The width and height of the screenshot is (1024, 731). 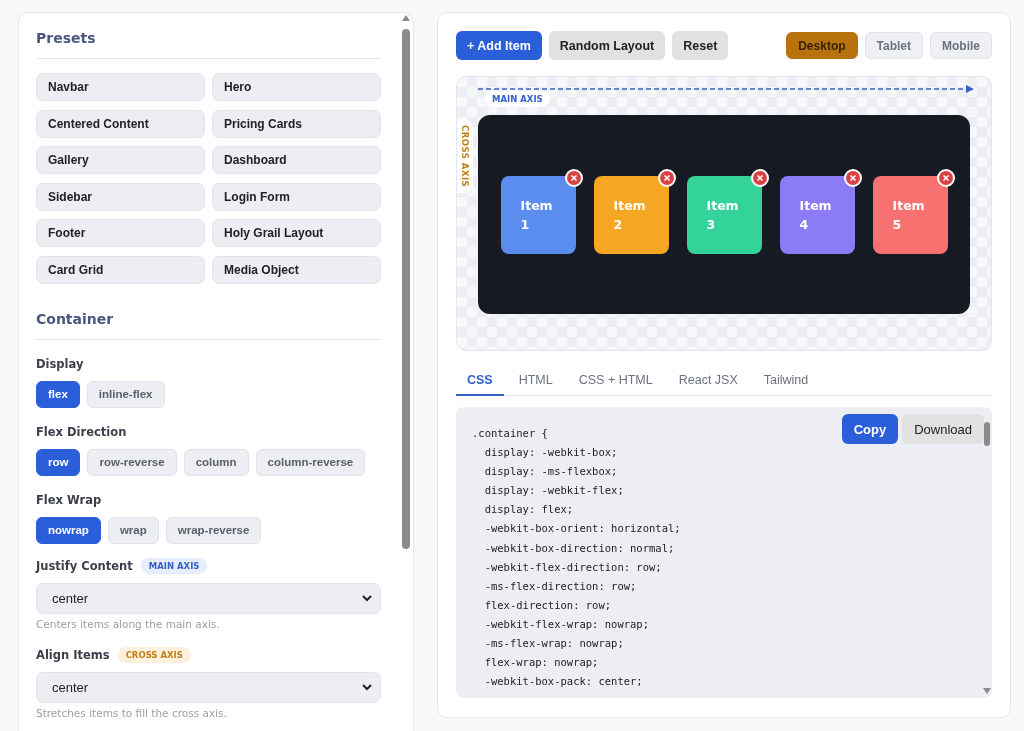 What do you see at coordinates (822, 45) in the screenshot?
I see `device-button: Desktop` at bounding box center [822, 45].